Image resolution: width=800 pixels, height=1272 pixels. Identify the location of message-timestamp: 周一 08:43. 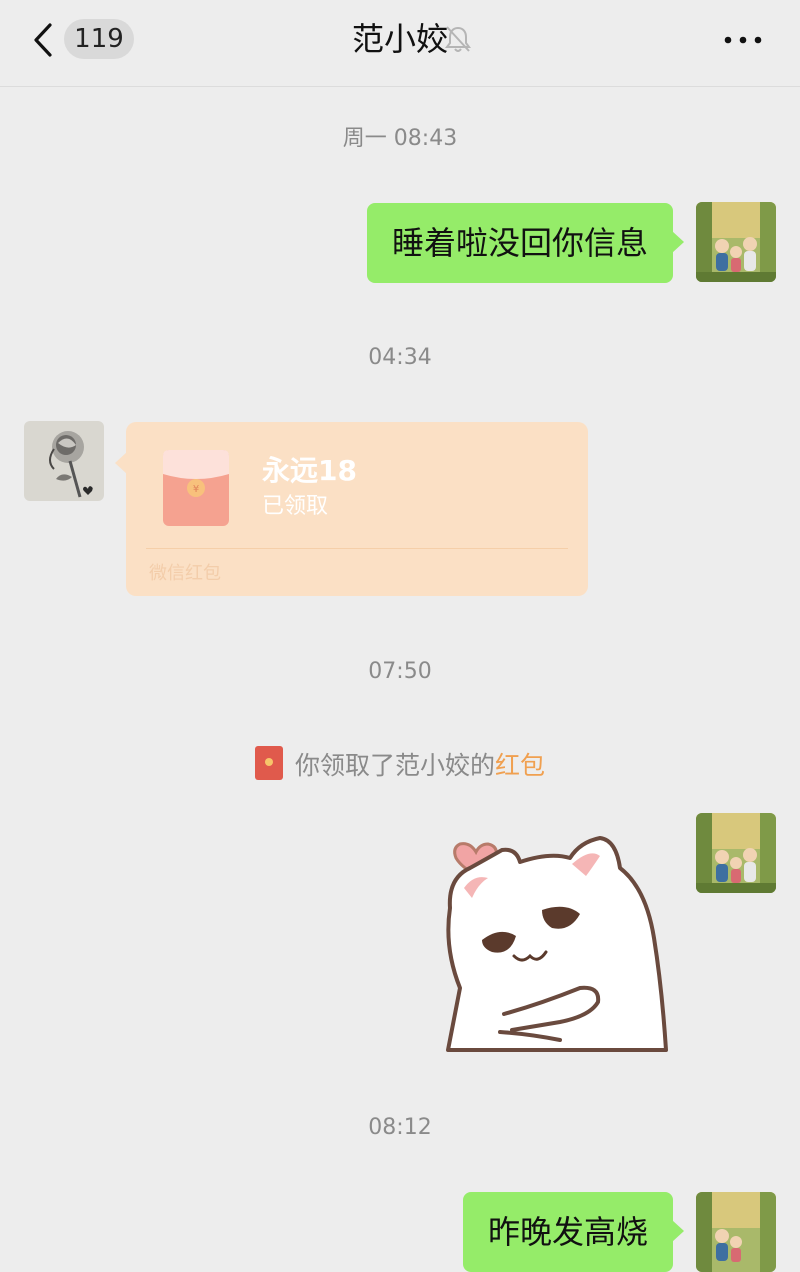
(400, 138).